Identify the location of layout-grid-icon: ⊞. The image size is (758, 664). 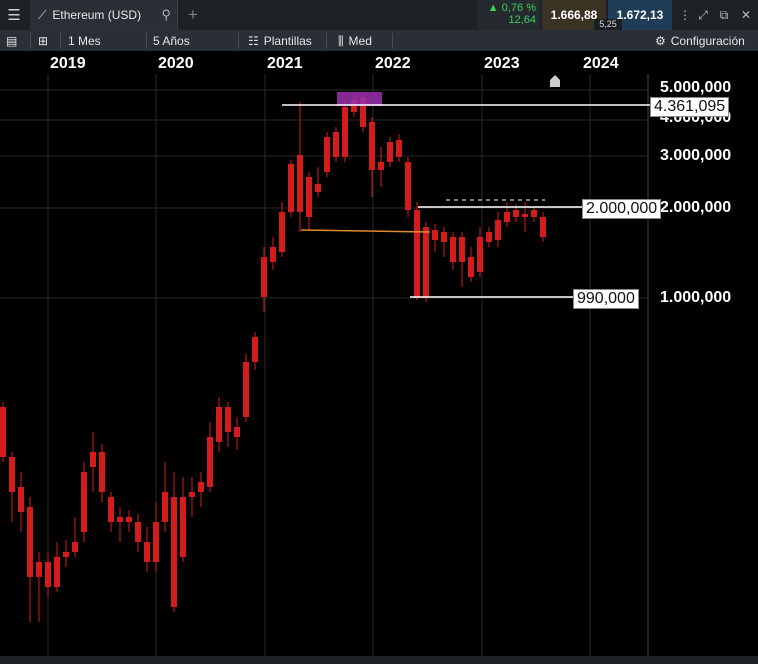
(43, 41).